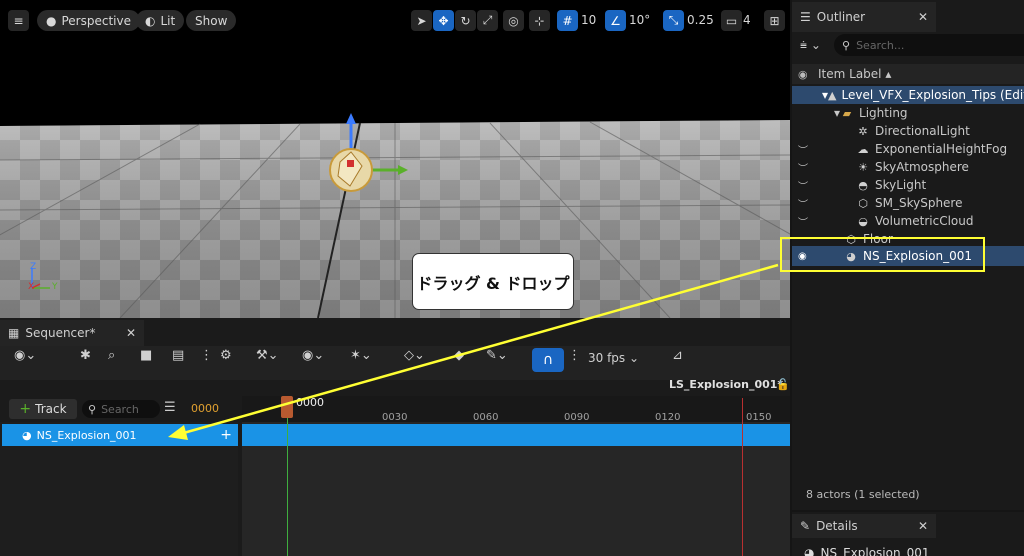 The height and width of the screenshot is (556, 1024). I want to click on track-search: ⚲ Search, so click(121, 409).